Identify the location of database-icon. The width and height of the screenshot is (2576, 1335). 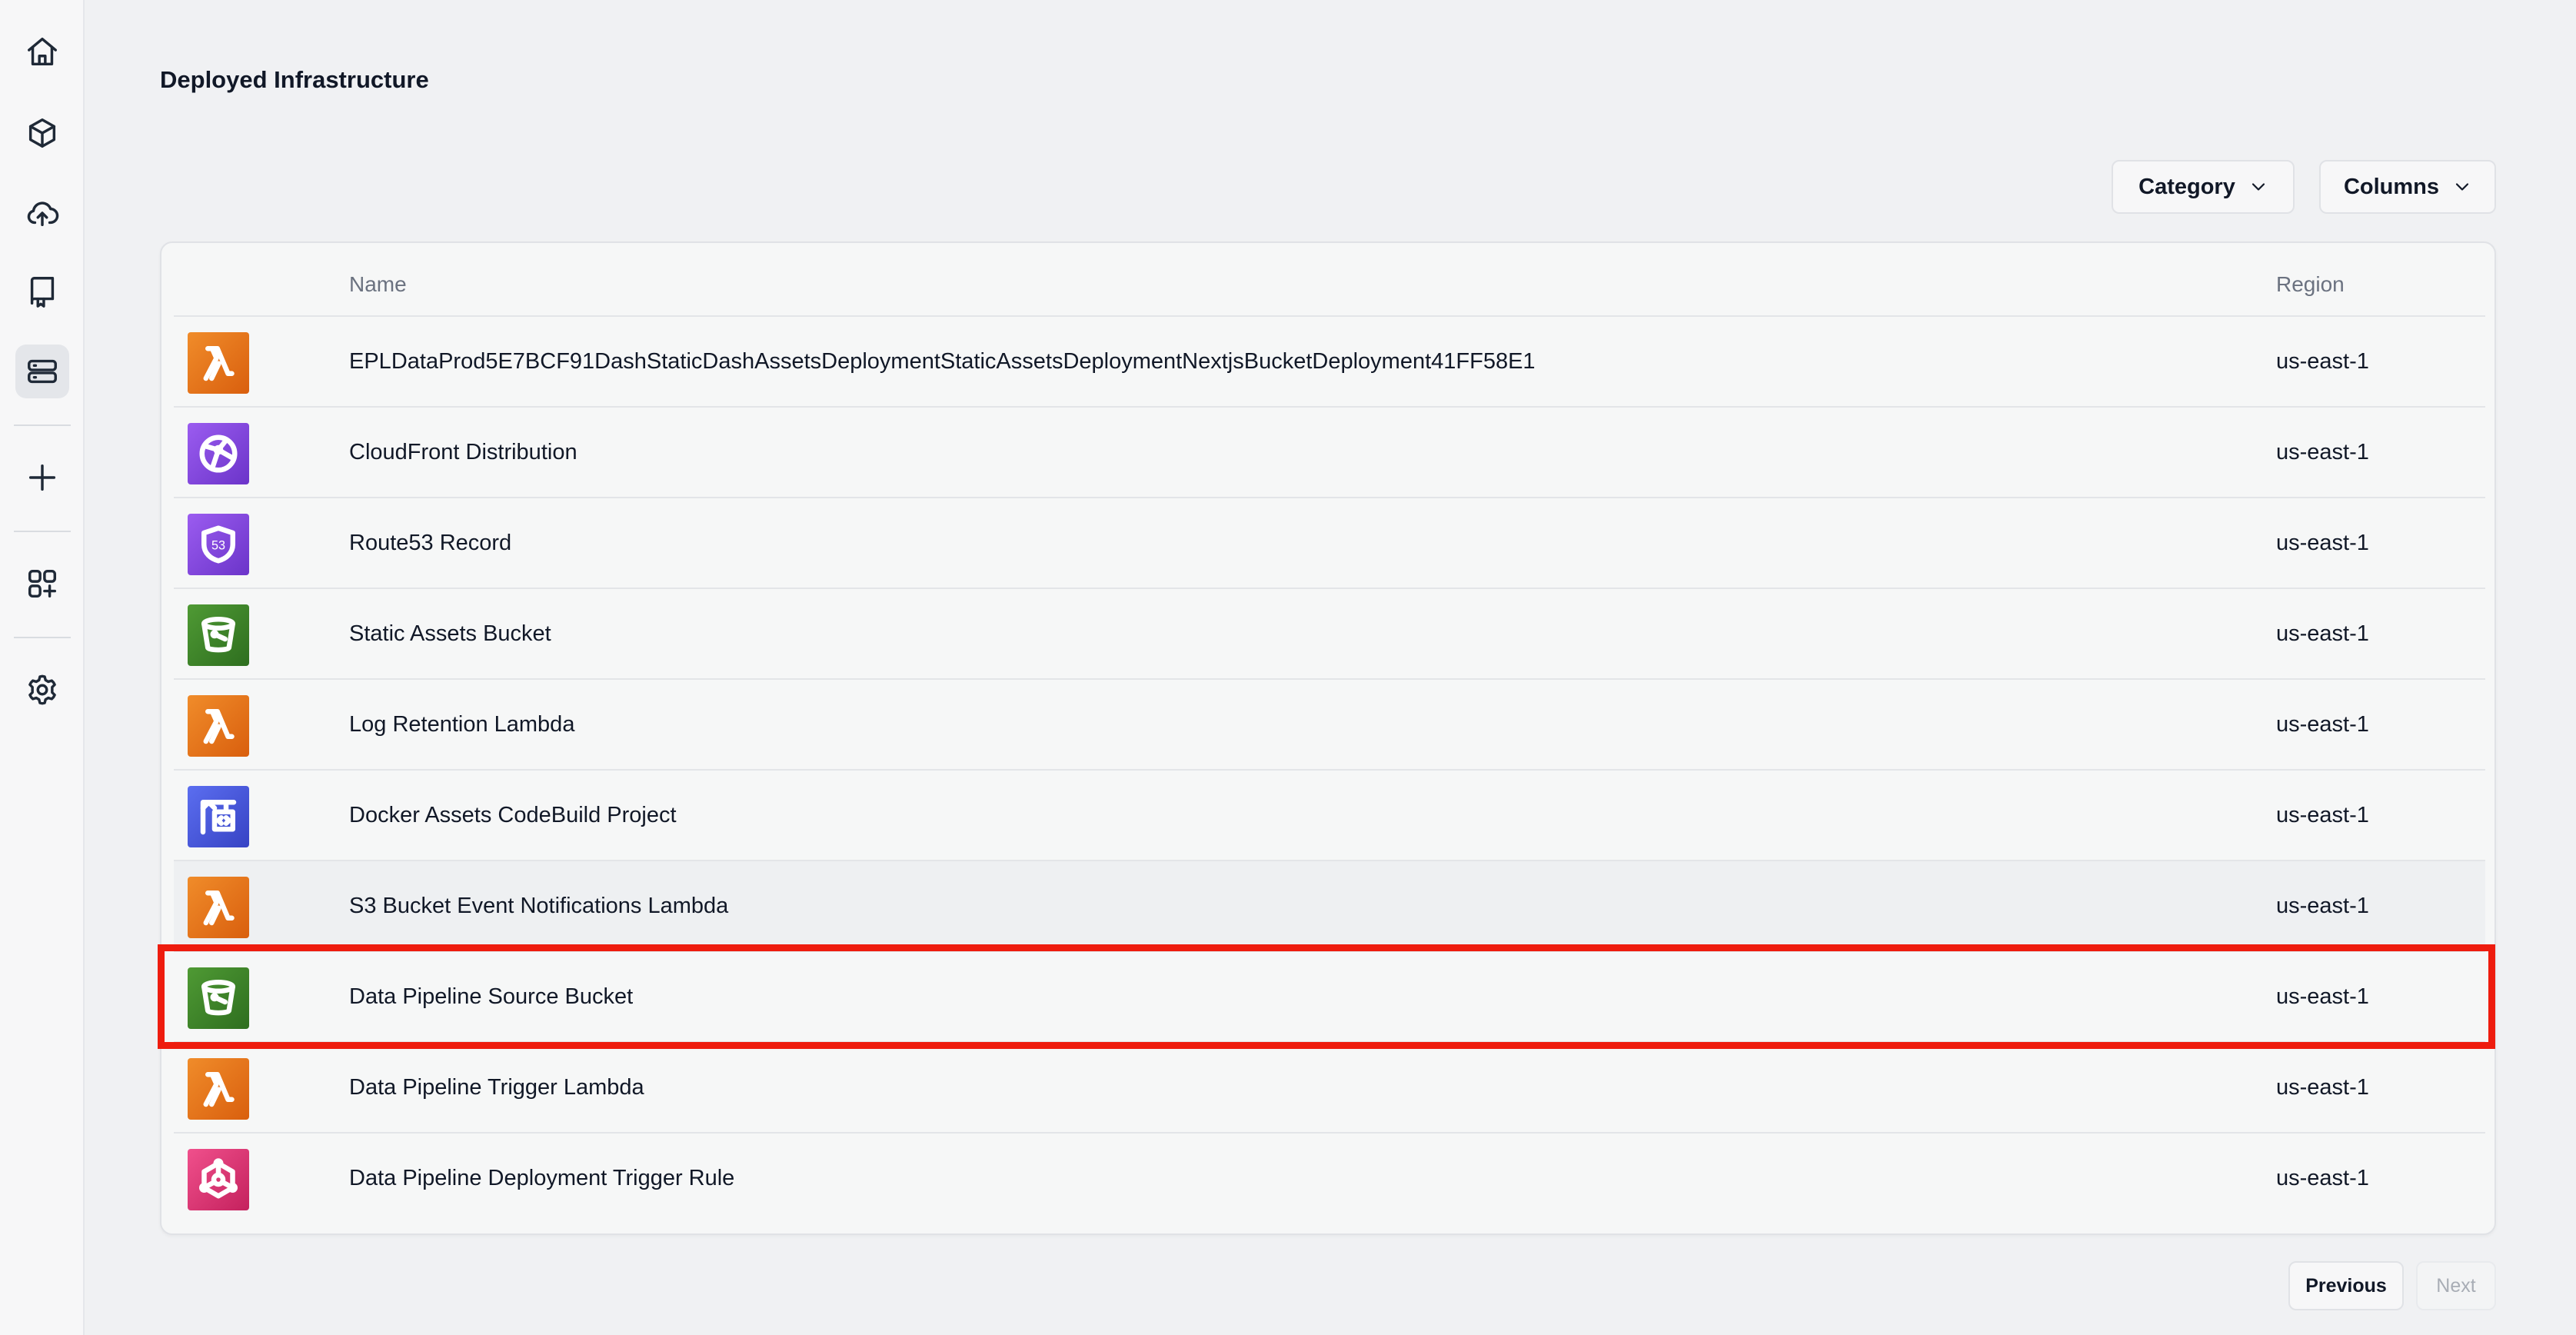
(42, 371).